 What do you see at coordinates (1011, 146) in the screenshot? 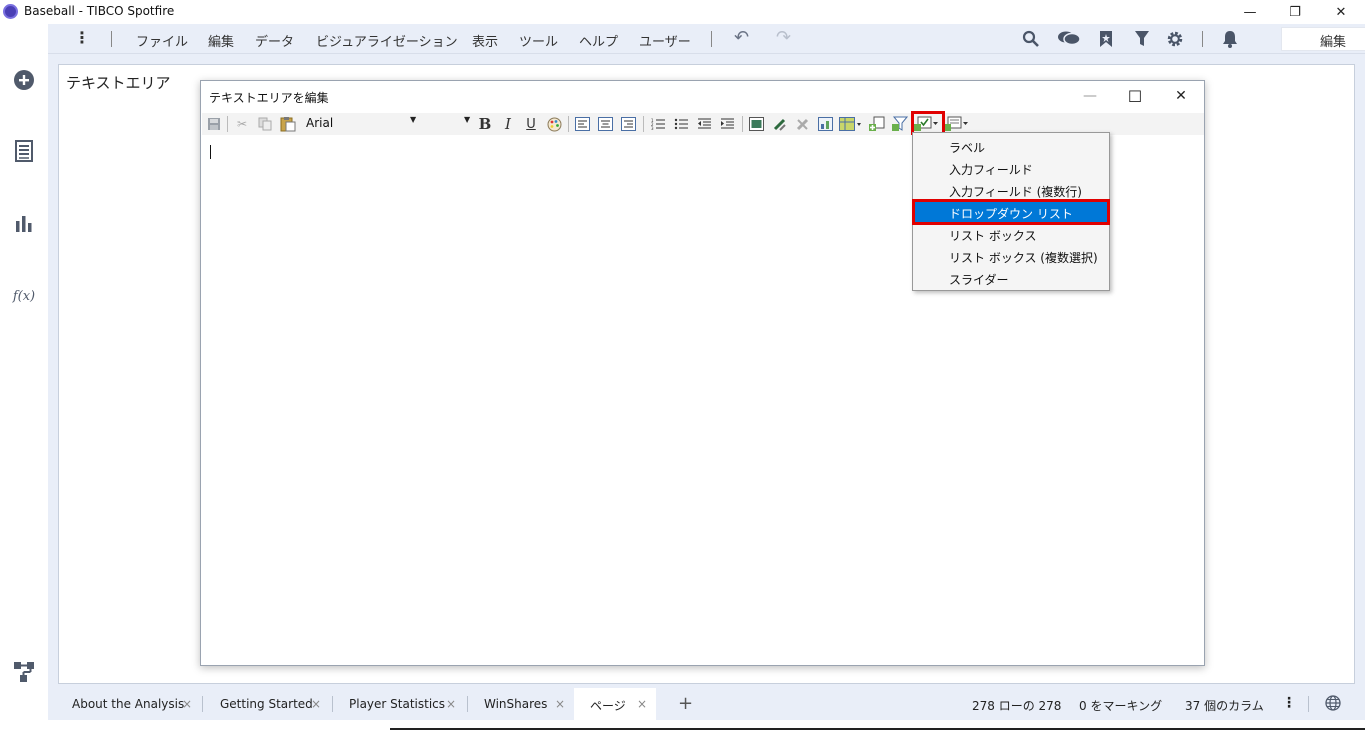
I see `menu-item-label: ラベル` at bounding box center [1011, 146].